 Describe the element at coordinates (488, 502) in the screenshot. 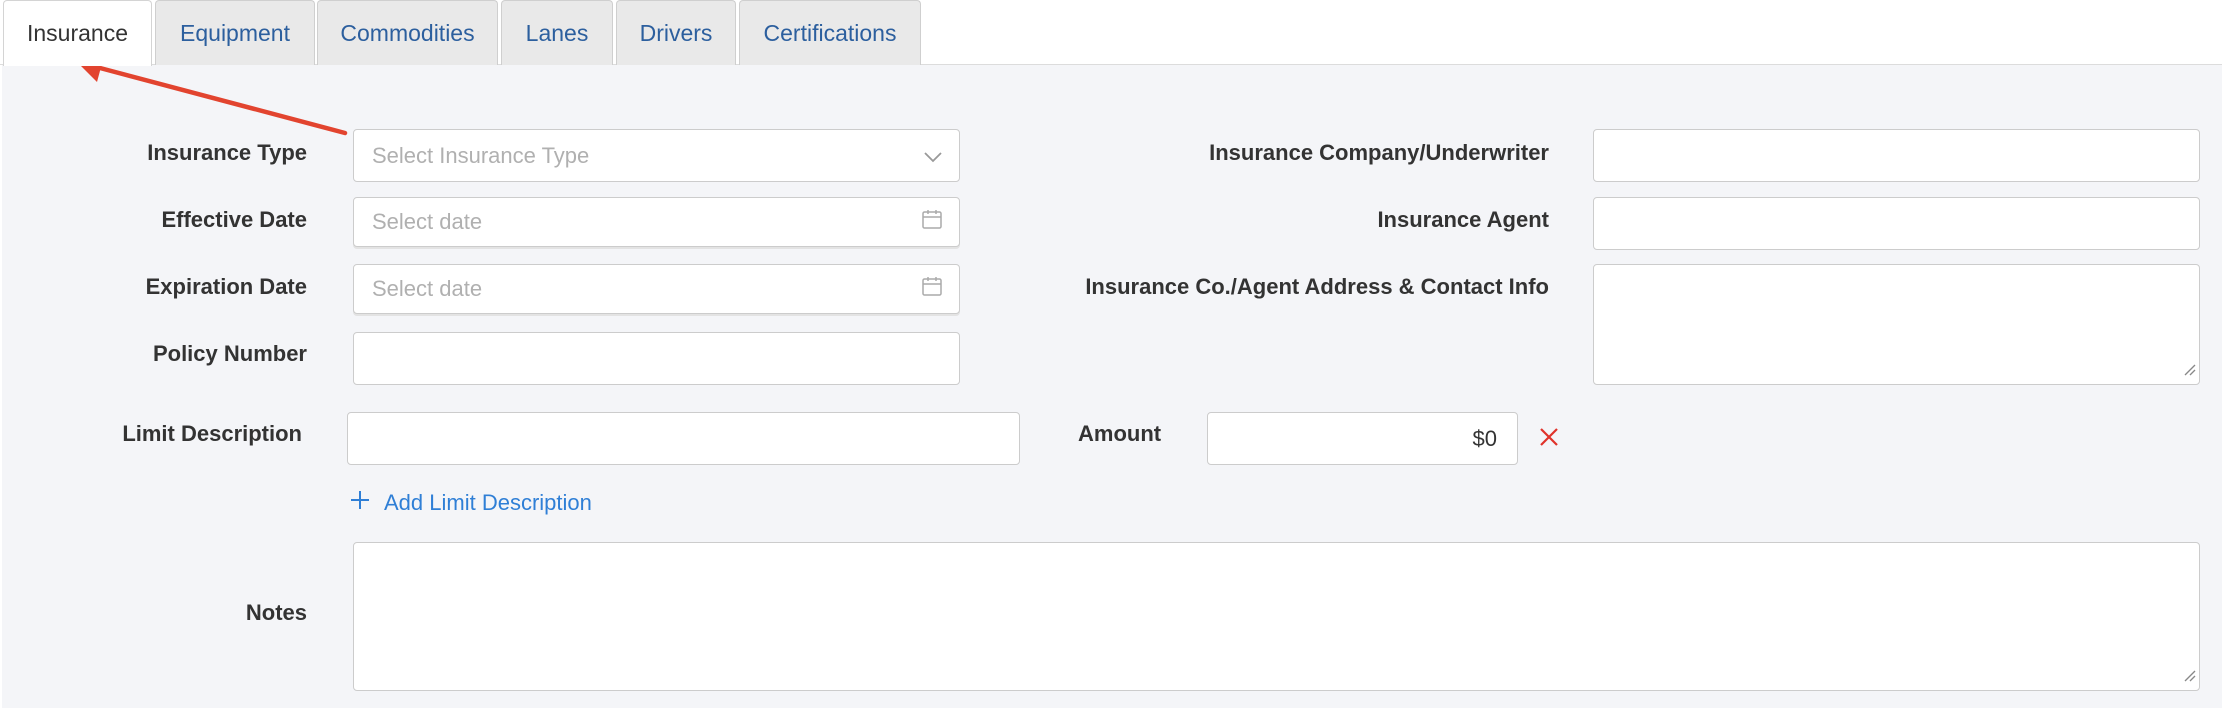

I see `add-limit-description-label: Add Limit Description` at that location.